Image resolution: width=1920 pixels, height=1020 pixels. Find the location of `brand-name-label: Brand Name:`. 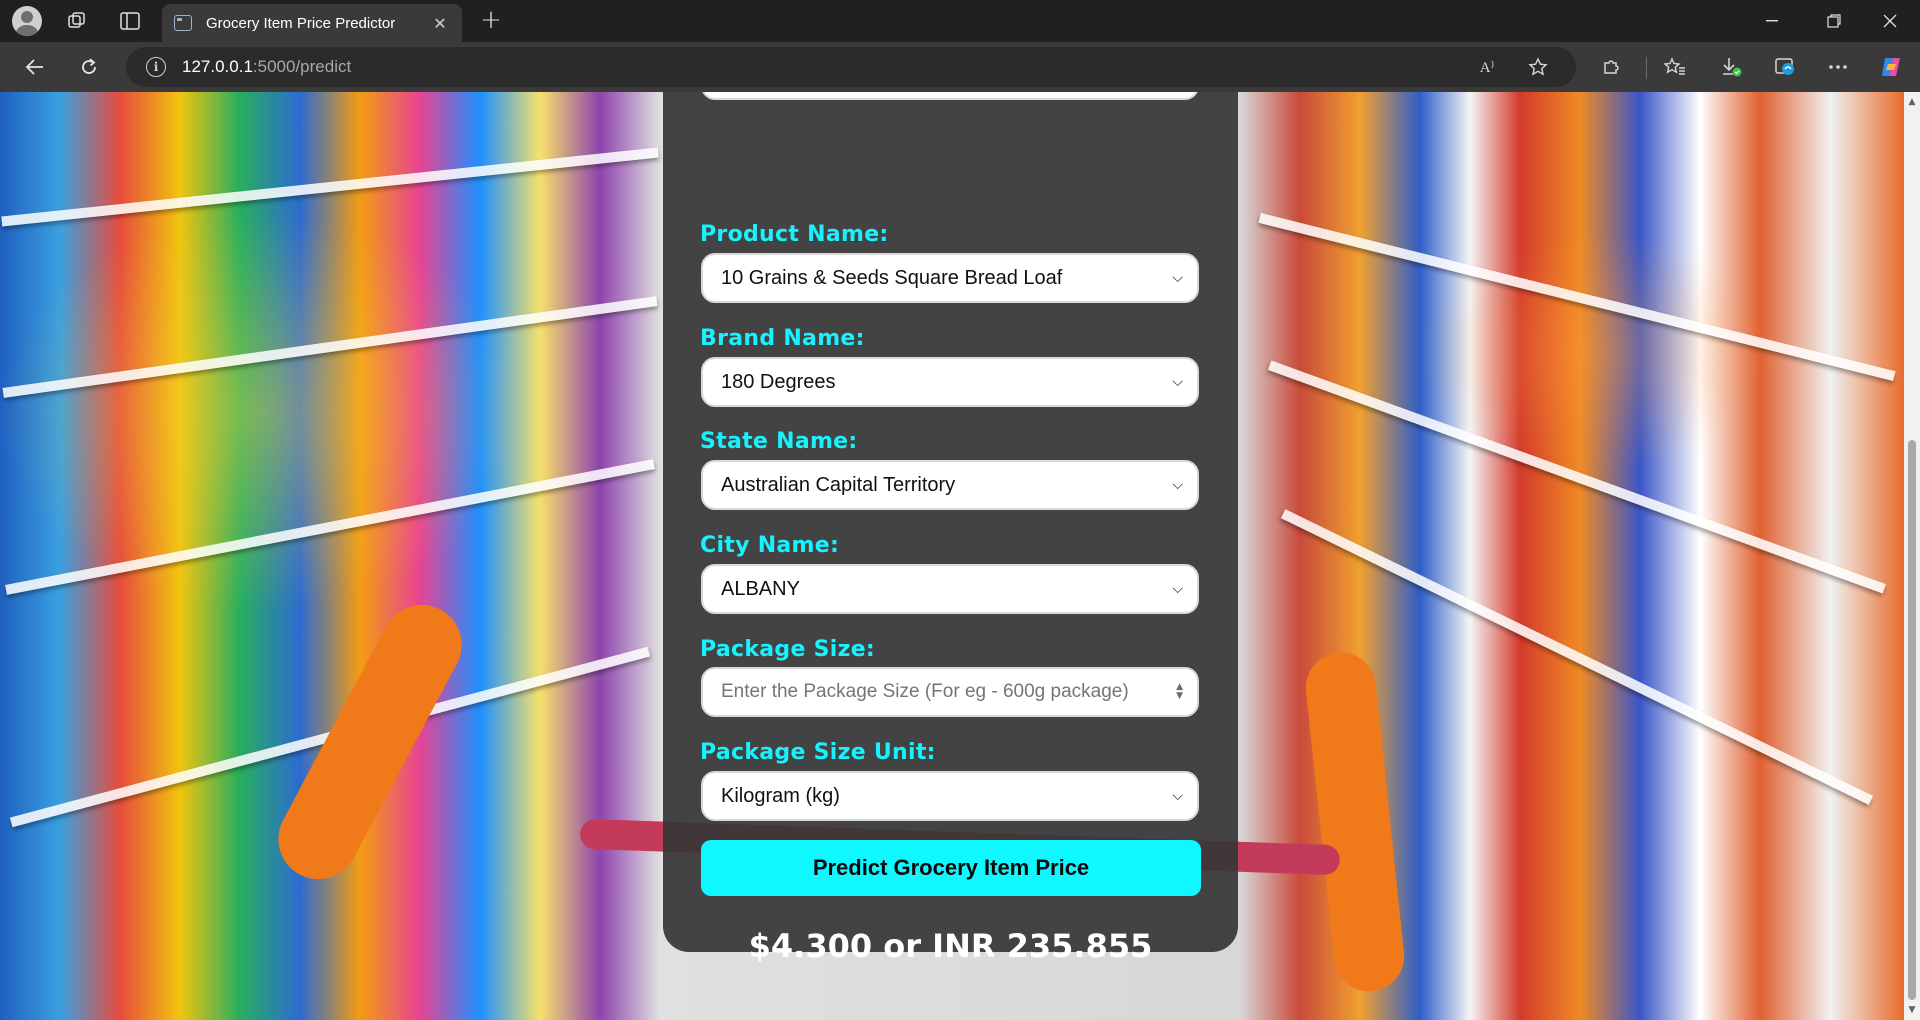

brand-name-label: Brand Name: is located at coordinates (782, 338).